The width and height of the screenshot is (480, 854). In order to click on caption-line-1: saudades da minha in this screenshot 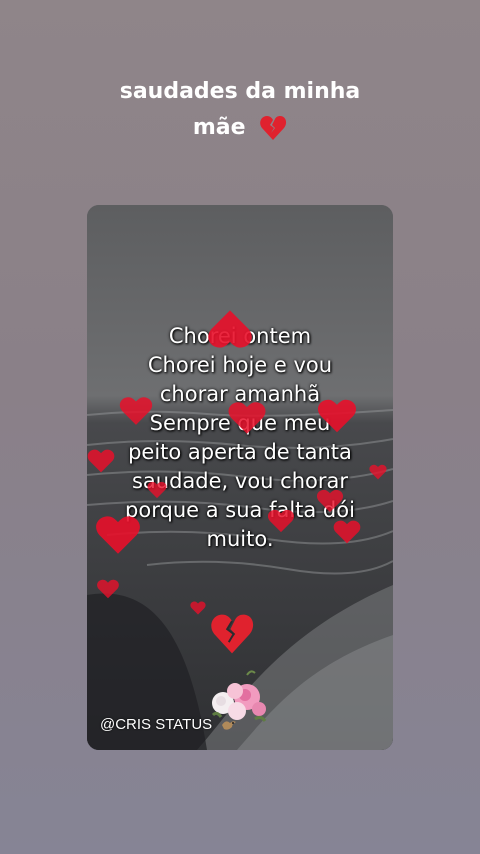, I will do `click(240, 91)`.